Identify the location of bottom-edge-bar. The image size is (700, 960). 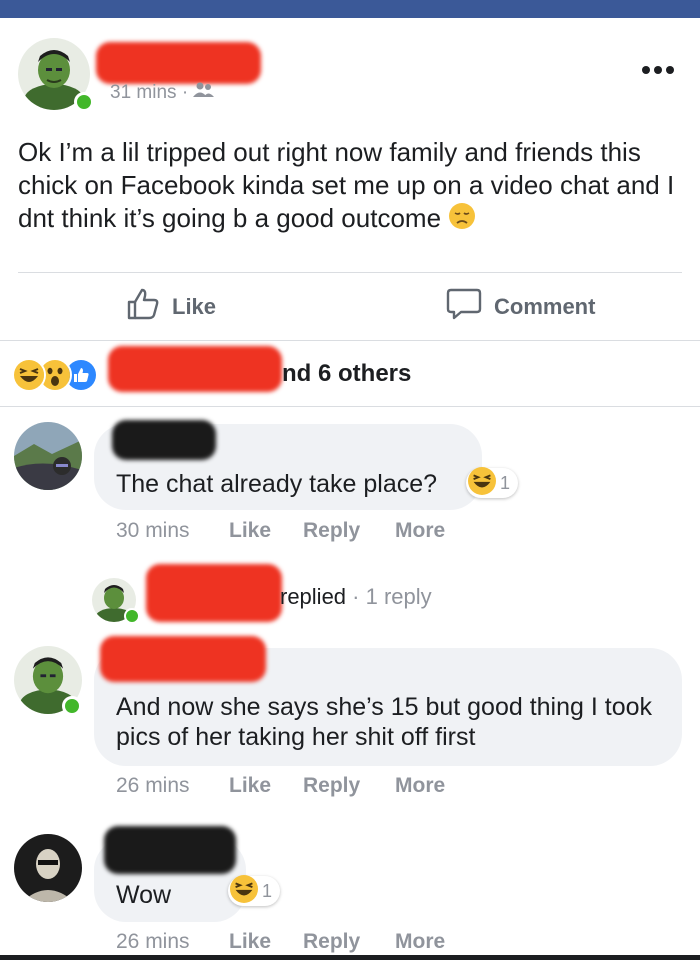
(350, 957).